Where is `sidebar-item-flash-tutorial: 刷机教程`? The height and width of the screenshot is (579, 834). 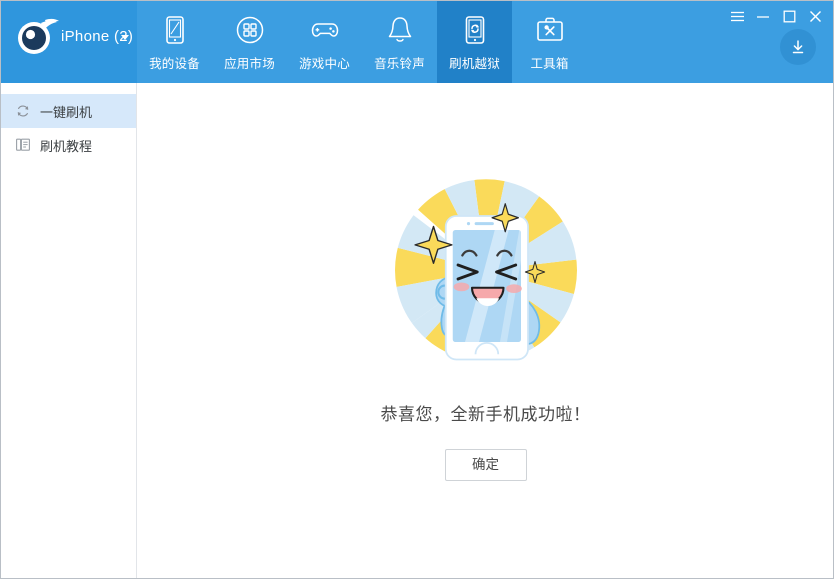 sidebar-item-flash-tutorial: 刷机教程 is located at coordinates (68, 145).